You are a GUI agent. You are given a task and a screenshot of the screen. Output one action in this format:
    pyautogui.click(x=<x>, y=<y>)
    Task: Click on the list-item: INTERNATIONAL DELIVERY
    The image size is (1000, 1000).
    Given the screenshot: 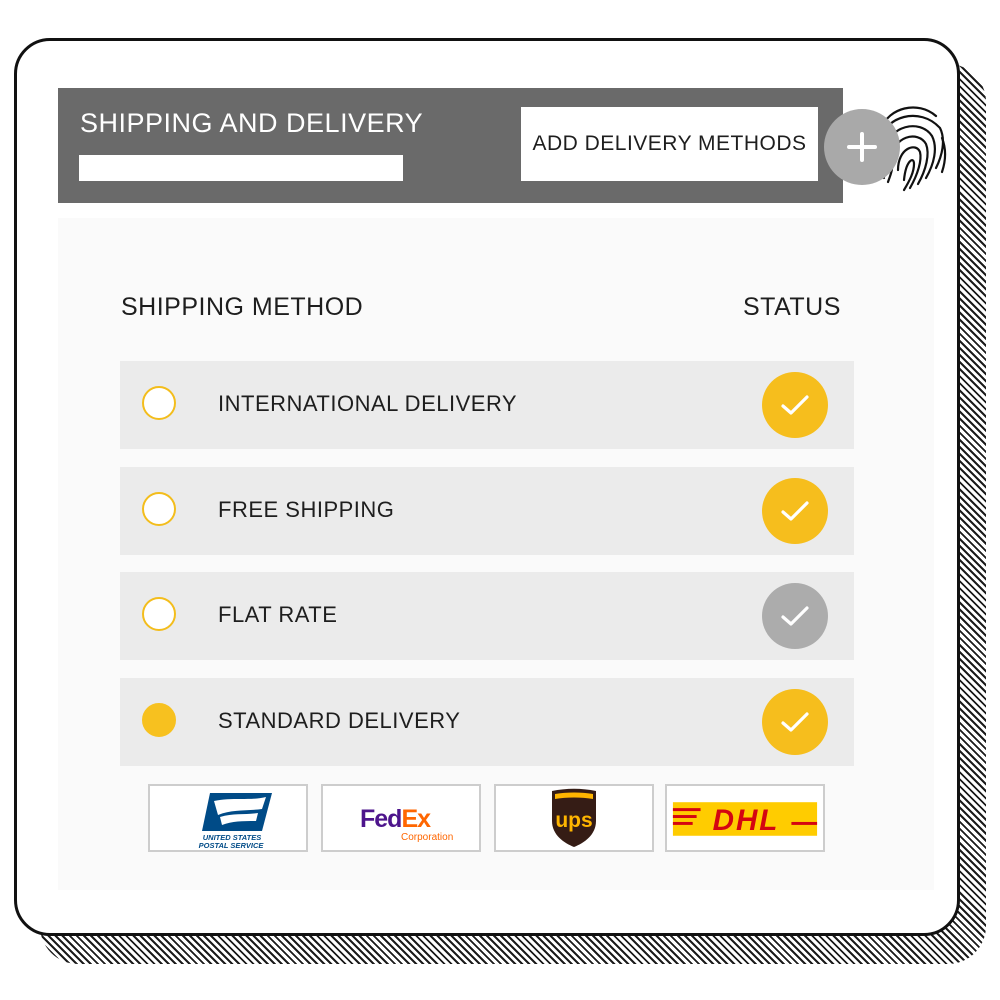 What is the action you would take?
    pyautogui.click(x=487, y=405)
    